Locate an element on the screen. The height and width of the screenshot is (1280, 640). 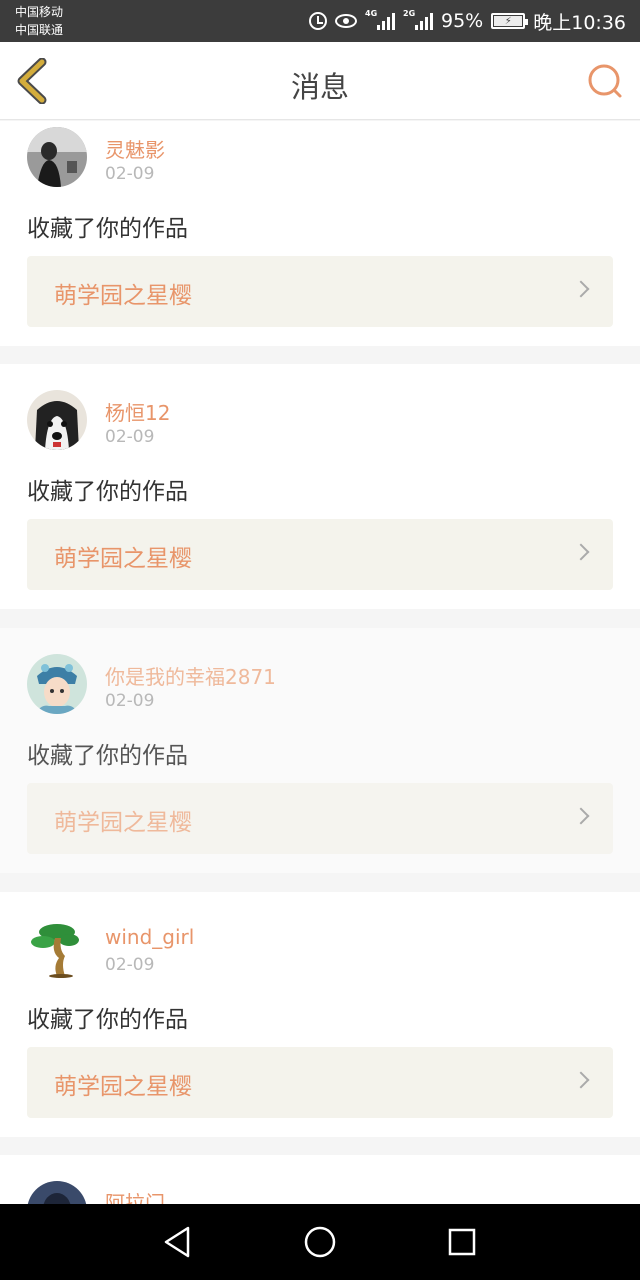
circle-home-icon is located at coordinates (320, 1242).